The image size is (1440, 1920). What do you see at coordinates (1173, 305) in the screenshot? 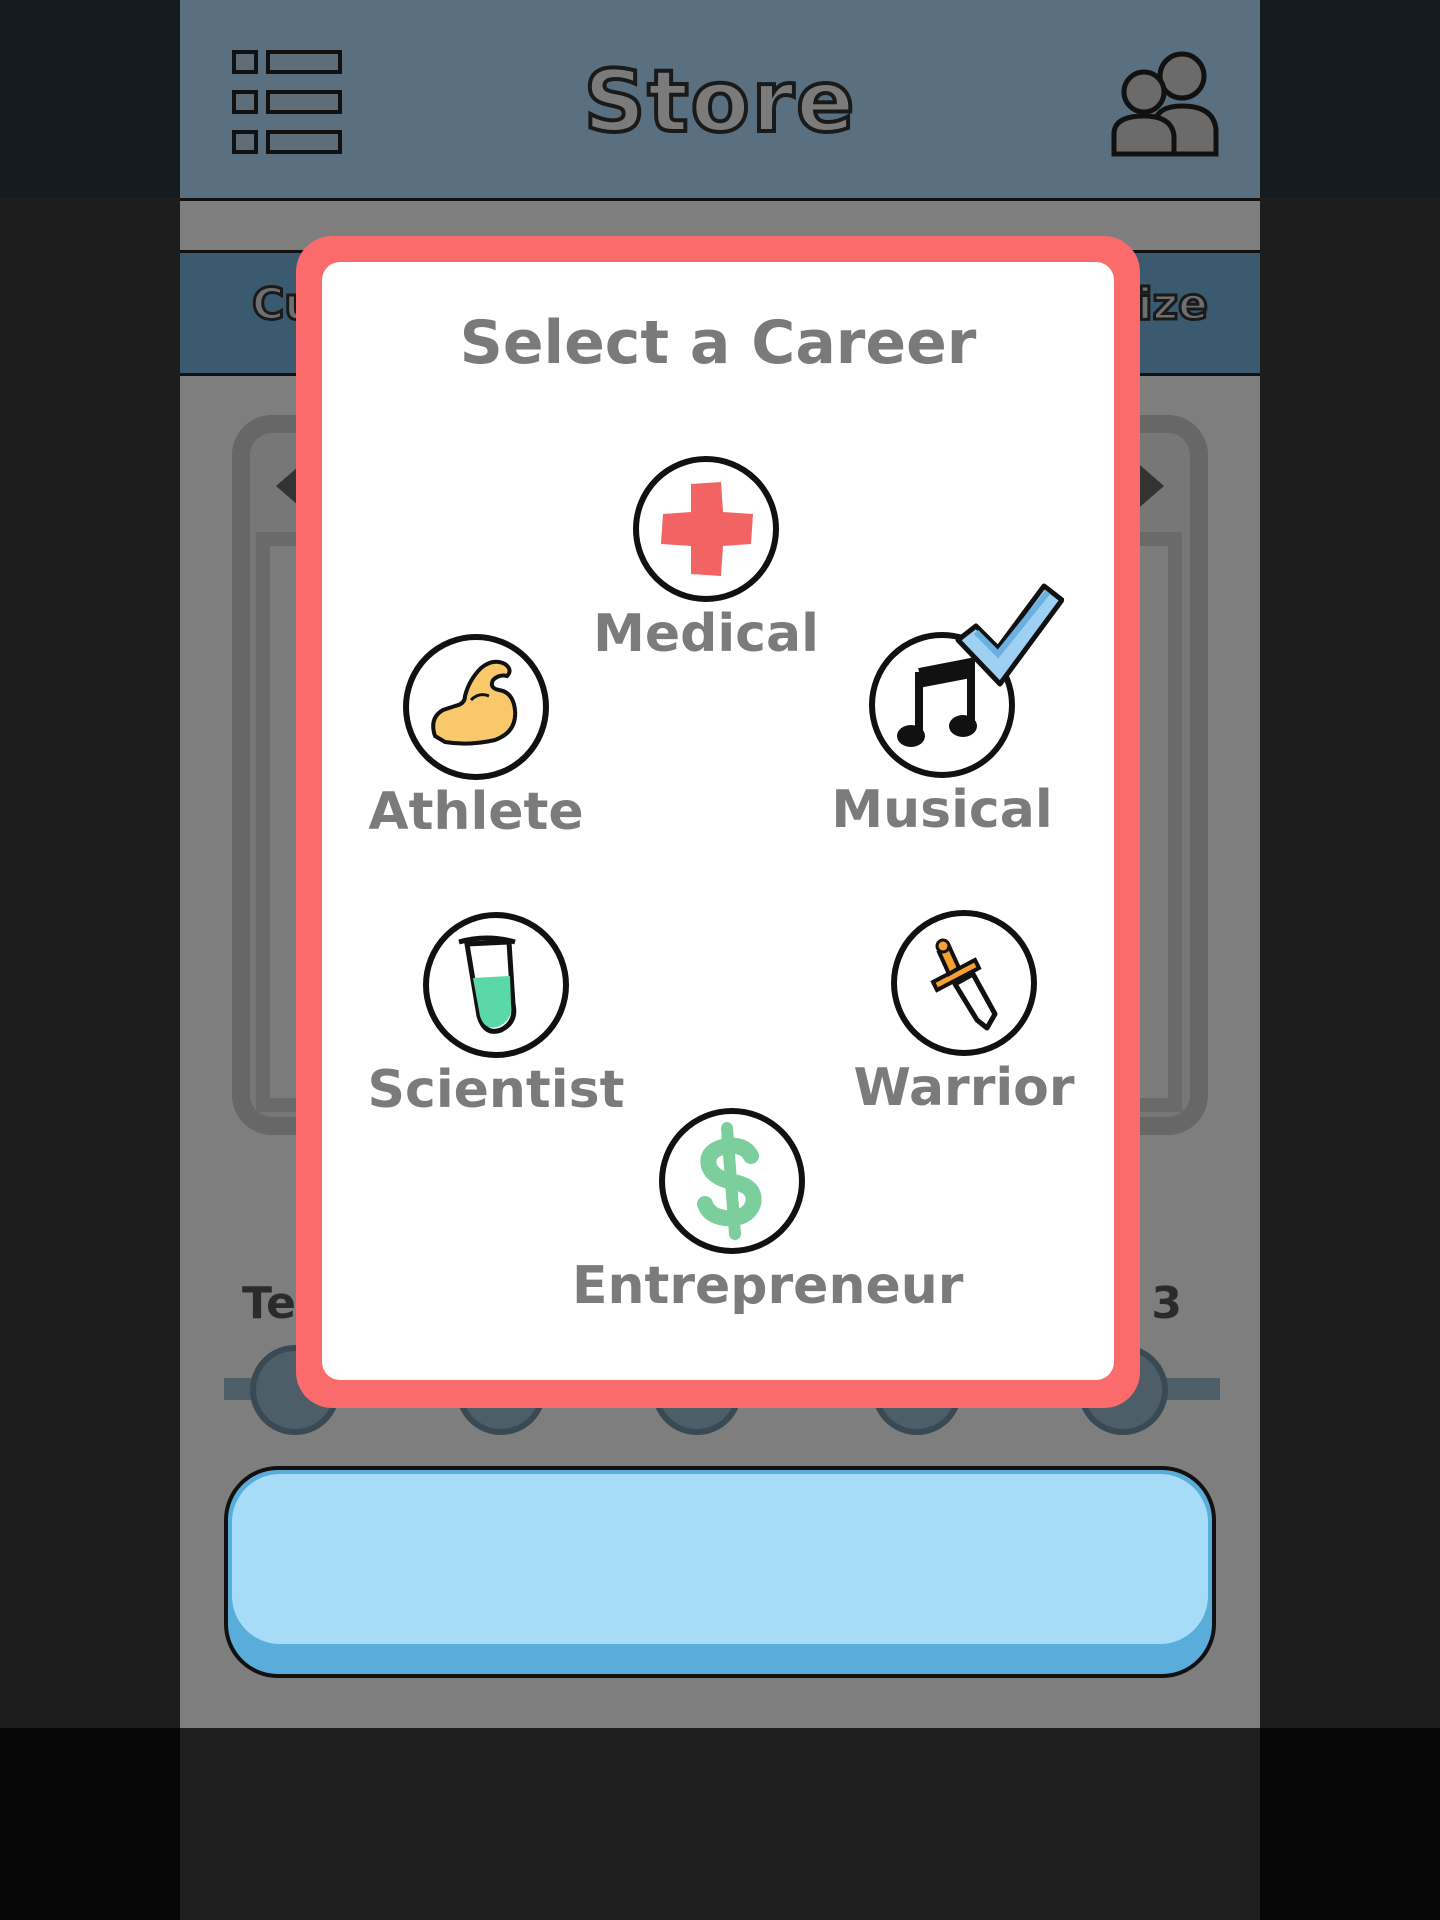
I see `tab-right: ize` at bounding box center [1173, 305].